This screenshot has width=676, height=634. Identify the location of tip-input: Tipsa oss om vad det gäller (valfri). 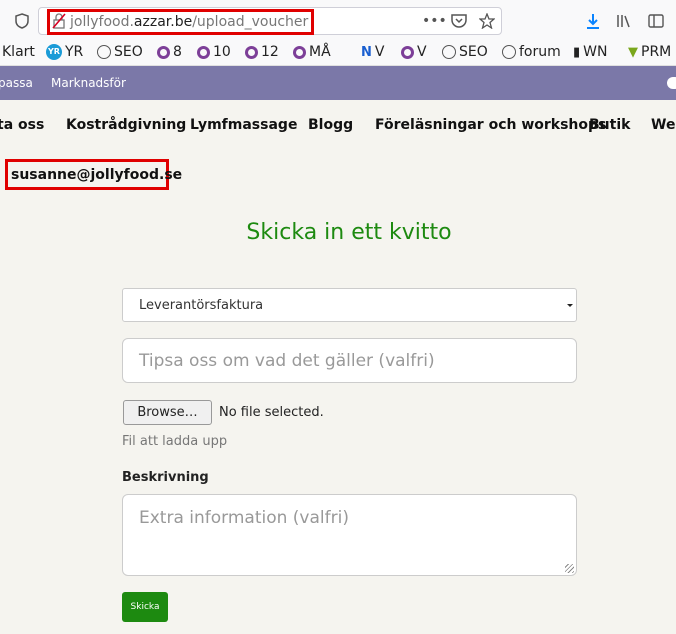
(349, 360).